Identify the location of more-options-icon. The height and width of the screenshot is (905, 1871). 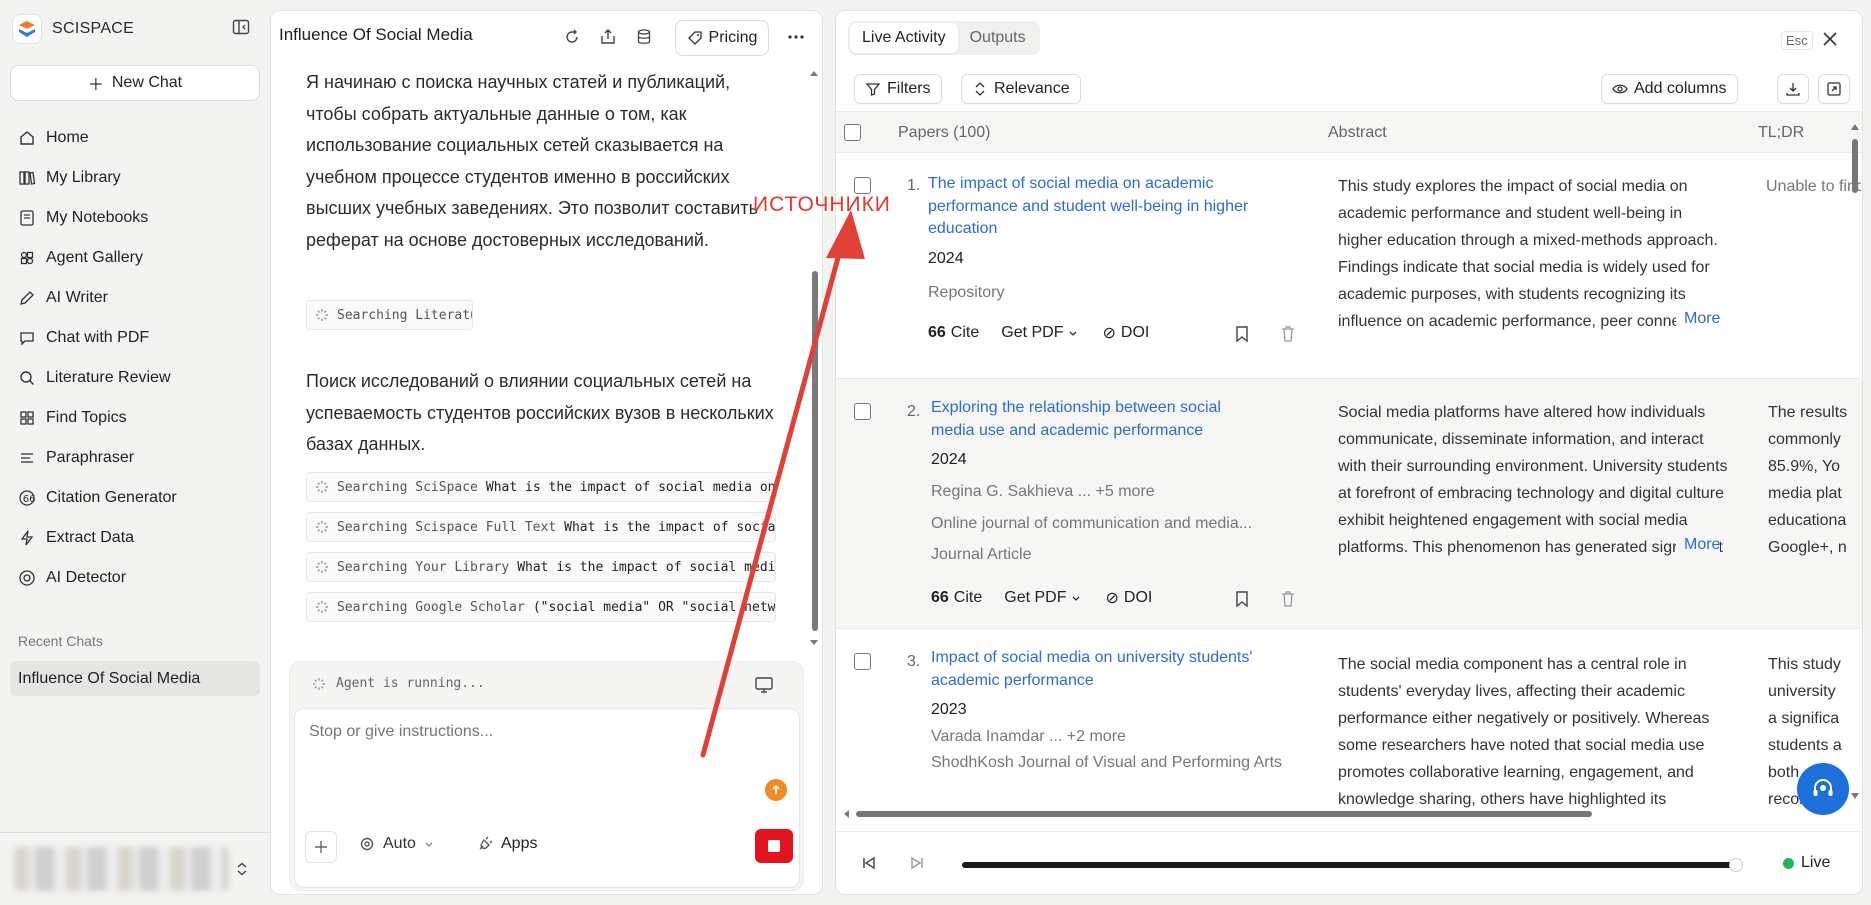
(796, 37).